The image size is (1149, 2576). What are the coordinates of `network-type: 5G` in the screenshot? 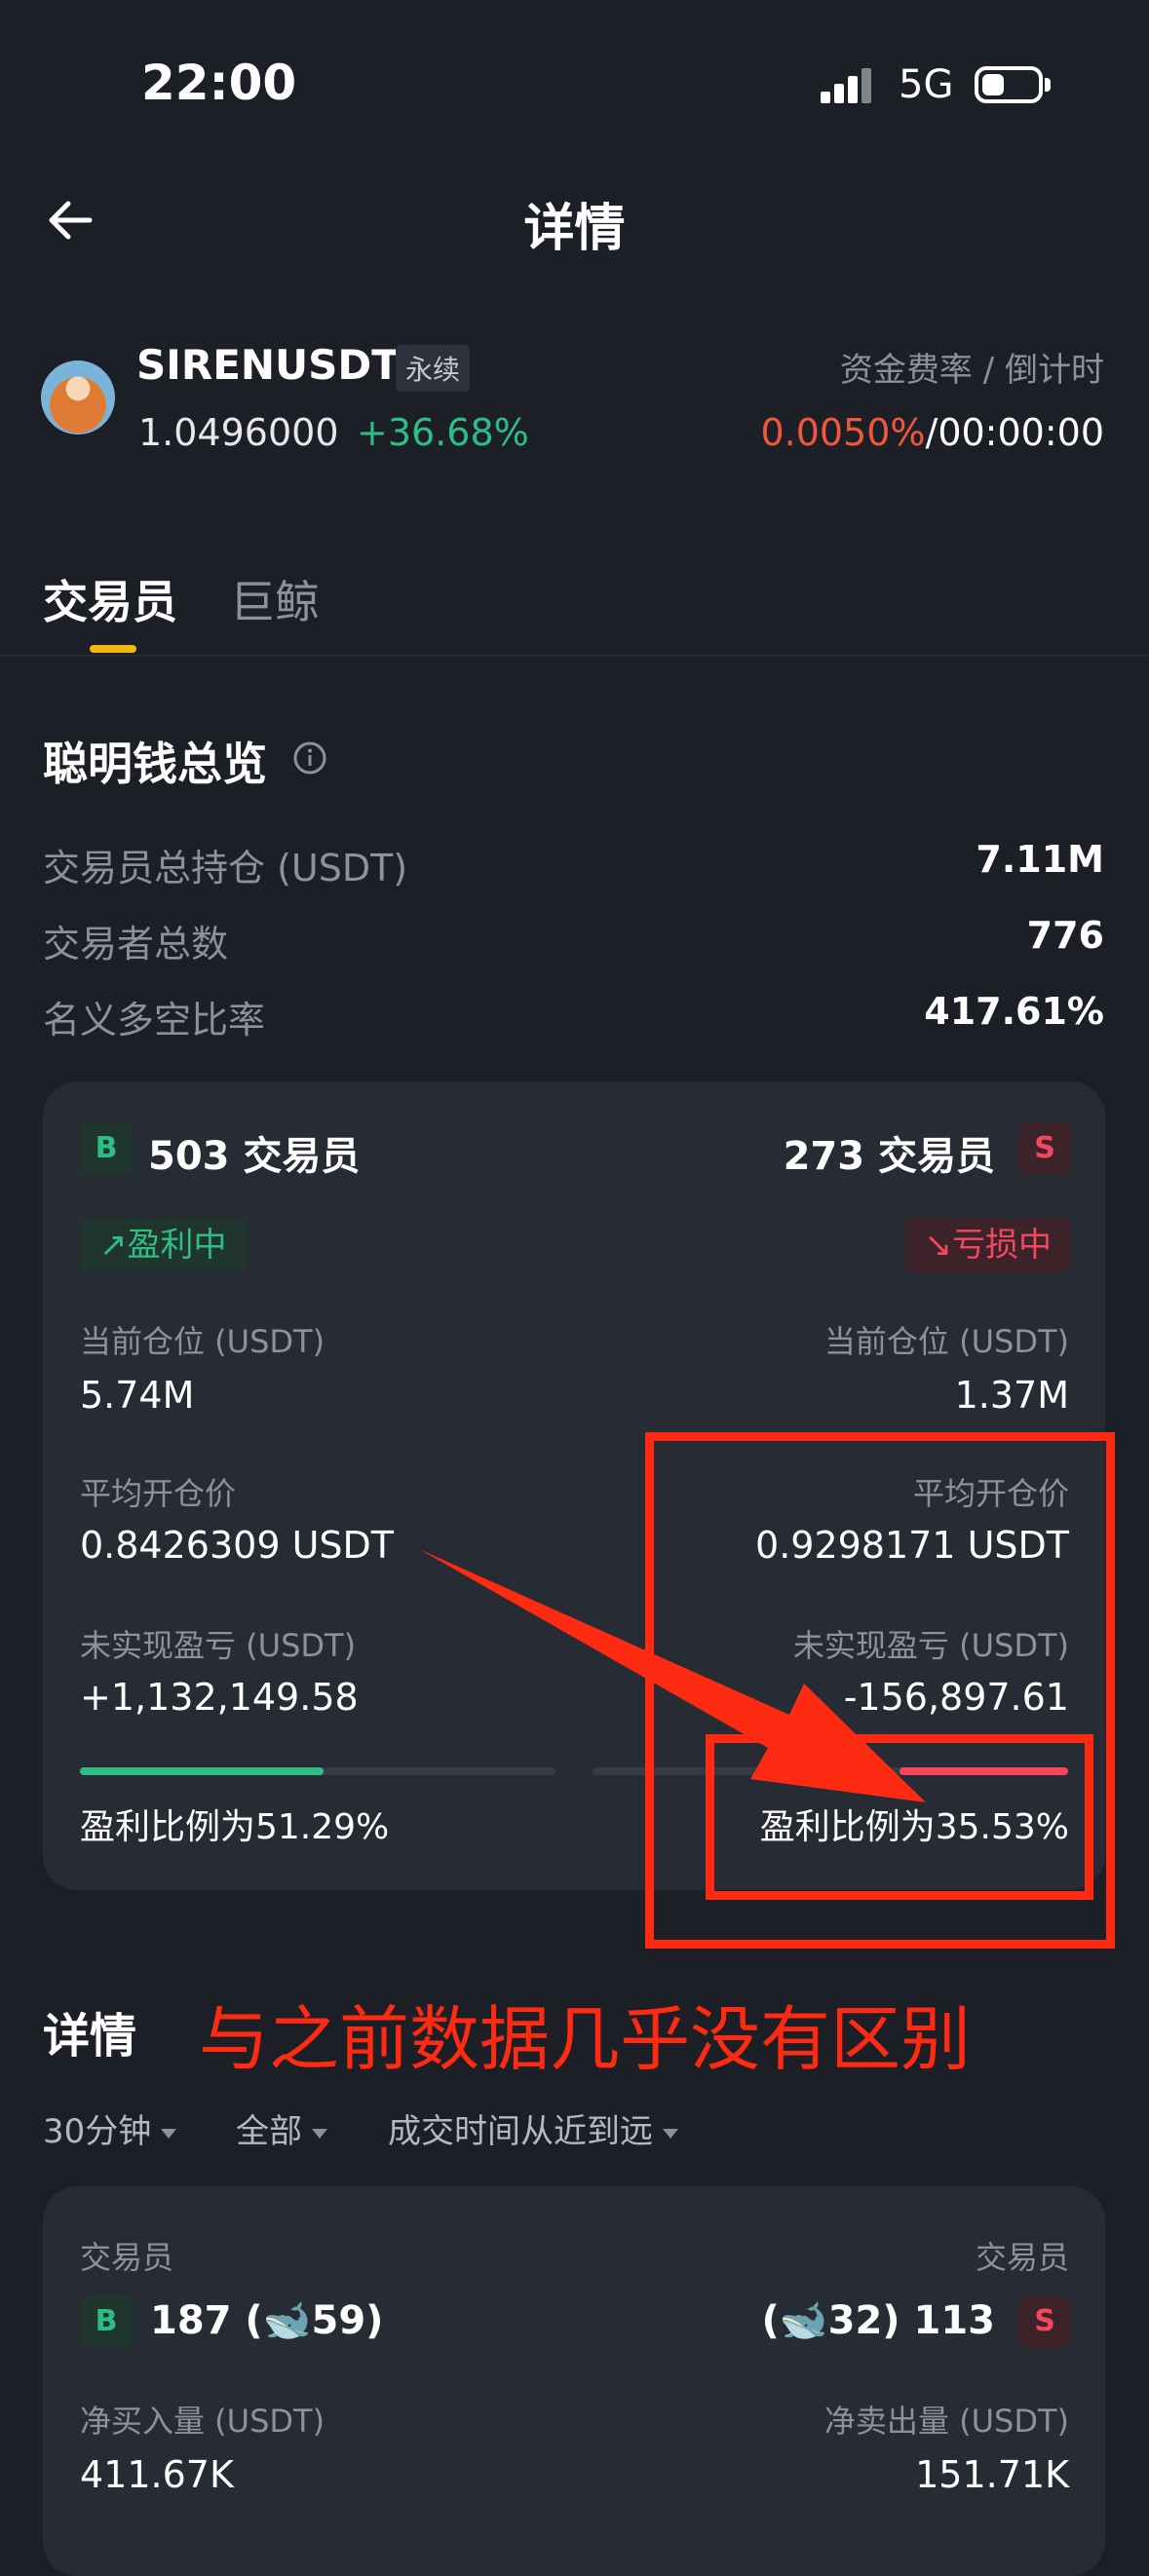 It's located at (926, 84).